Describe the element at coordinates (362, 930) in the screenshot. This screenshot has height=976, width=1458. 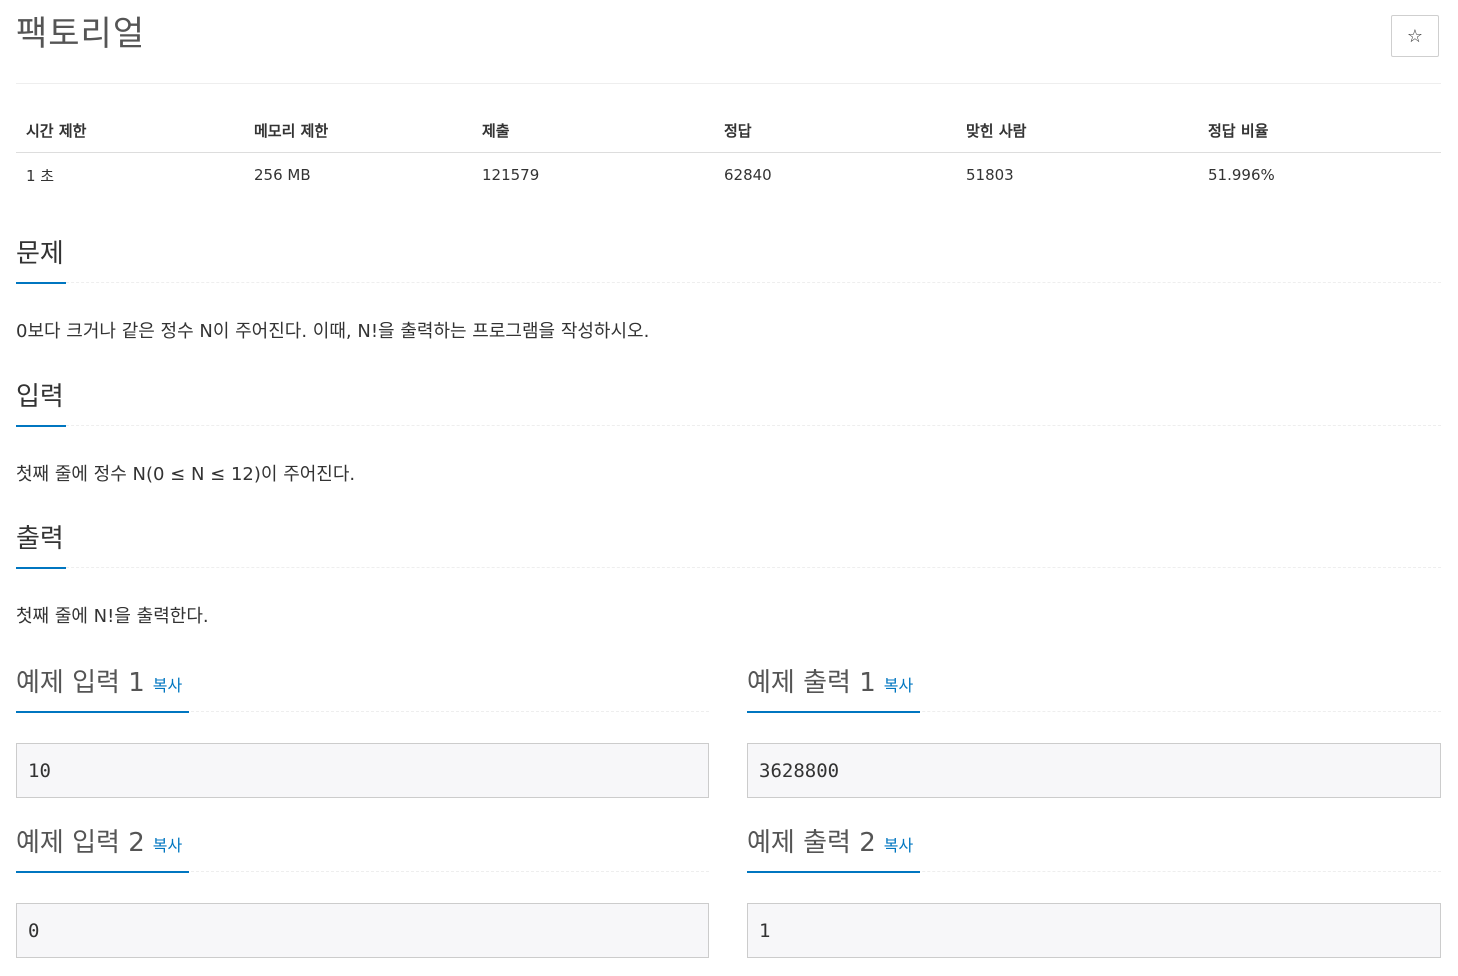
I see `sample-input-2-box: 0` at that location.